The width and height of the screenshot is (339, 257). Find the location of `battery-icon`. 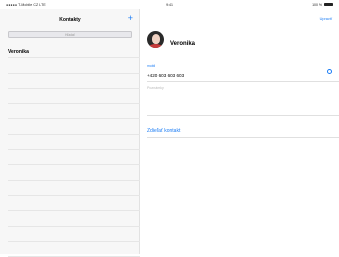

battery-icon is located at coordinates (328, 4).